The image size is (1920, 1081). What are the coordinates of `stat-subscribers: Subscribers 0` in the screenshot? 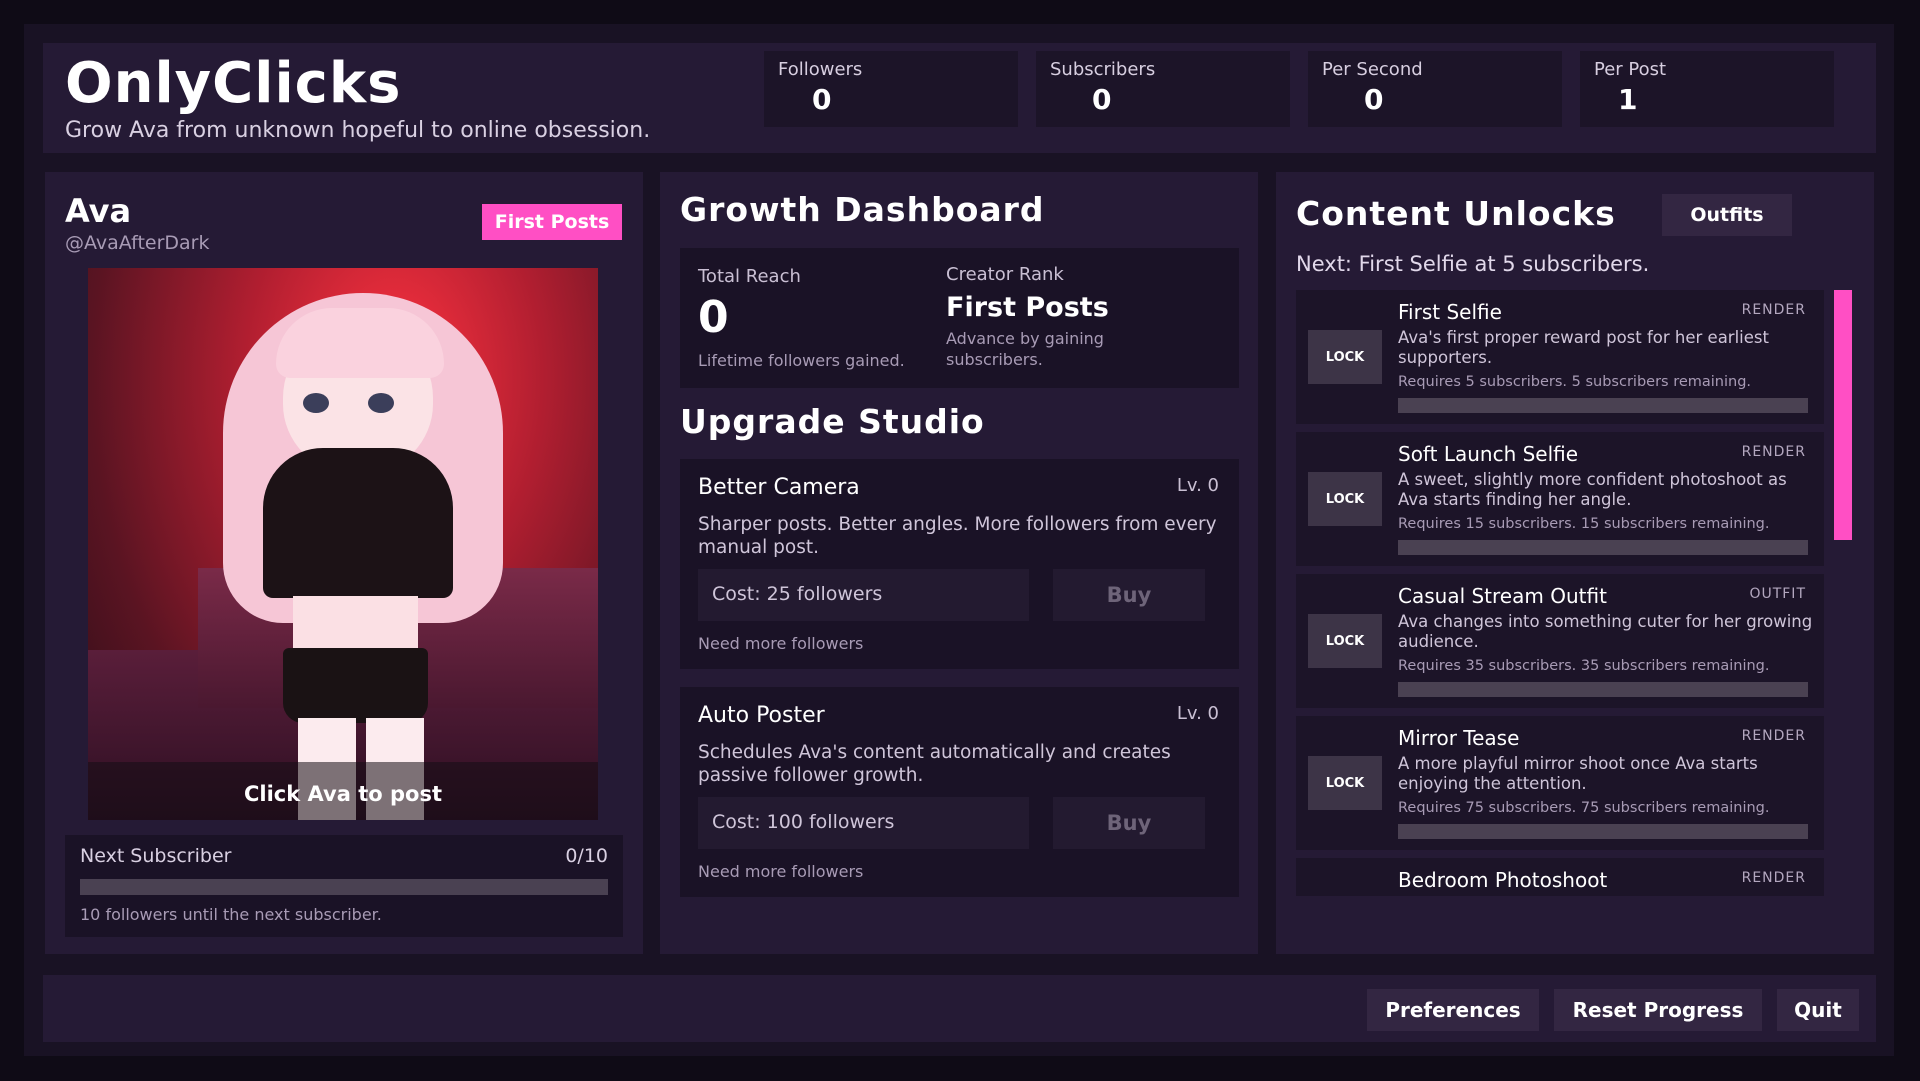 It's located at (1163, 89).